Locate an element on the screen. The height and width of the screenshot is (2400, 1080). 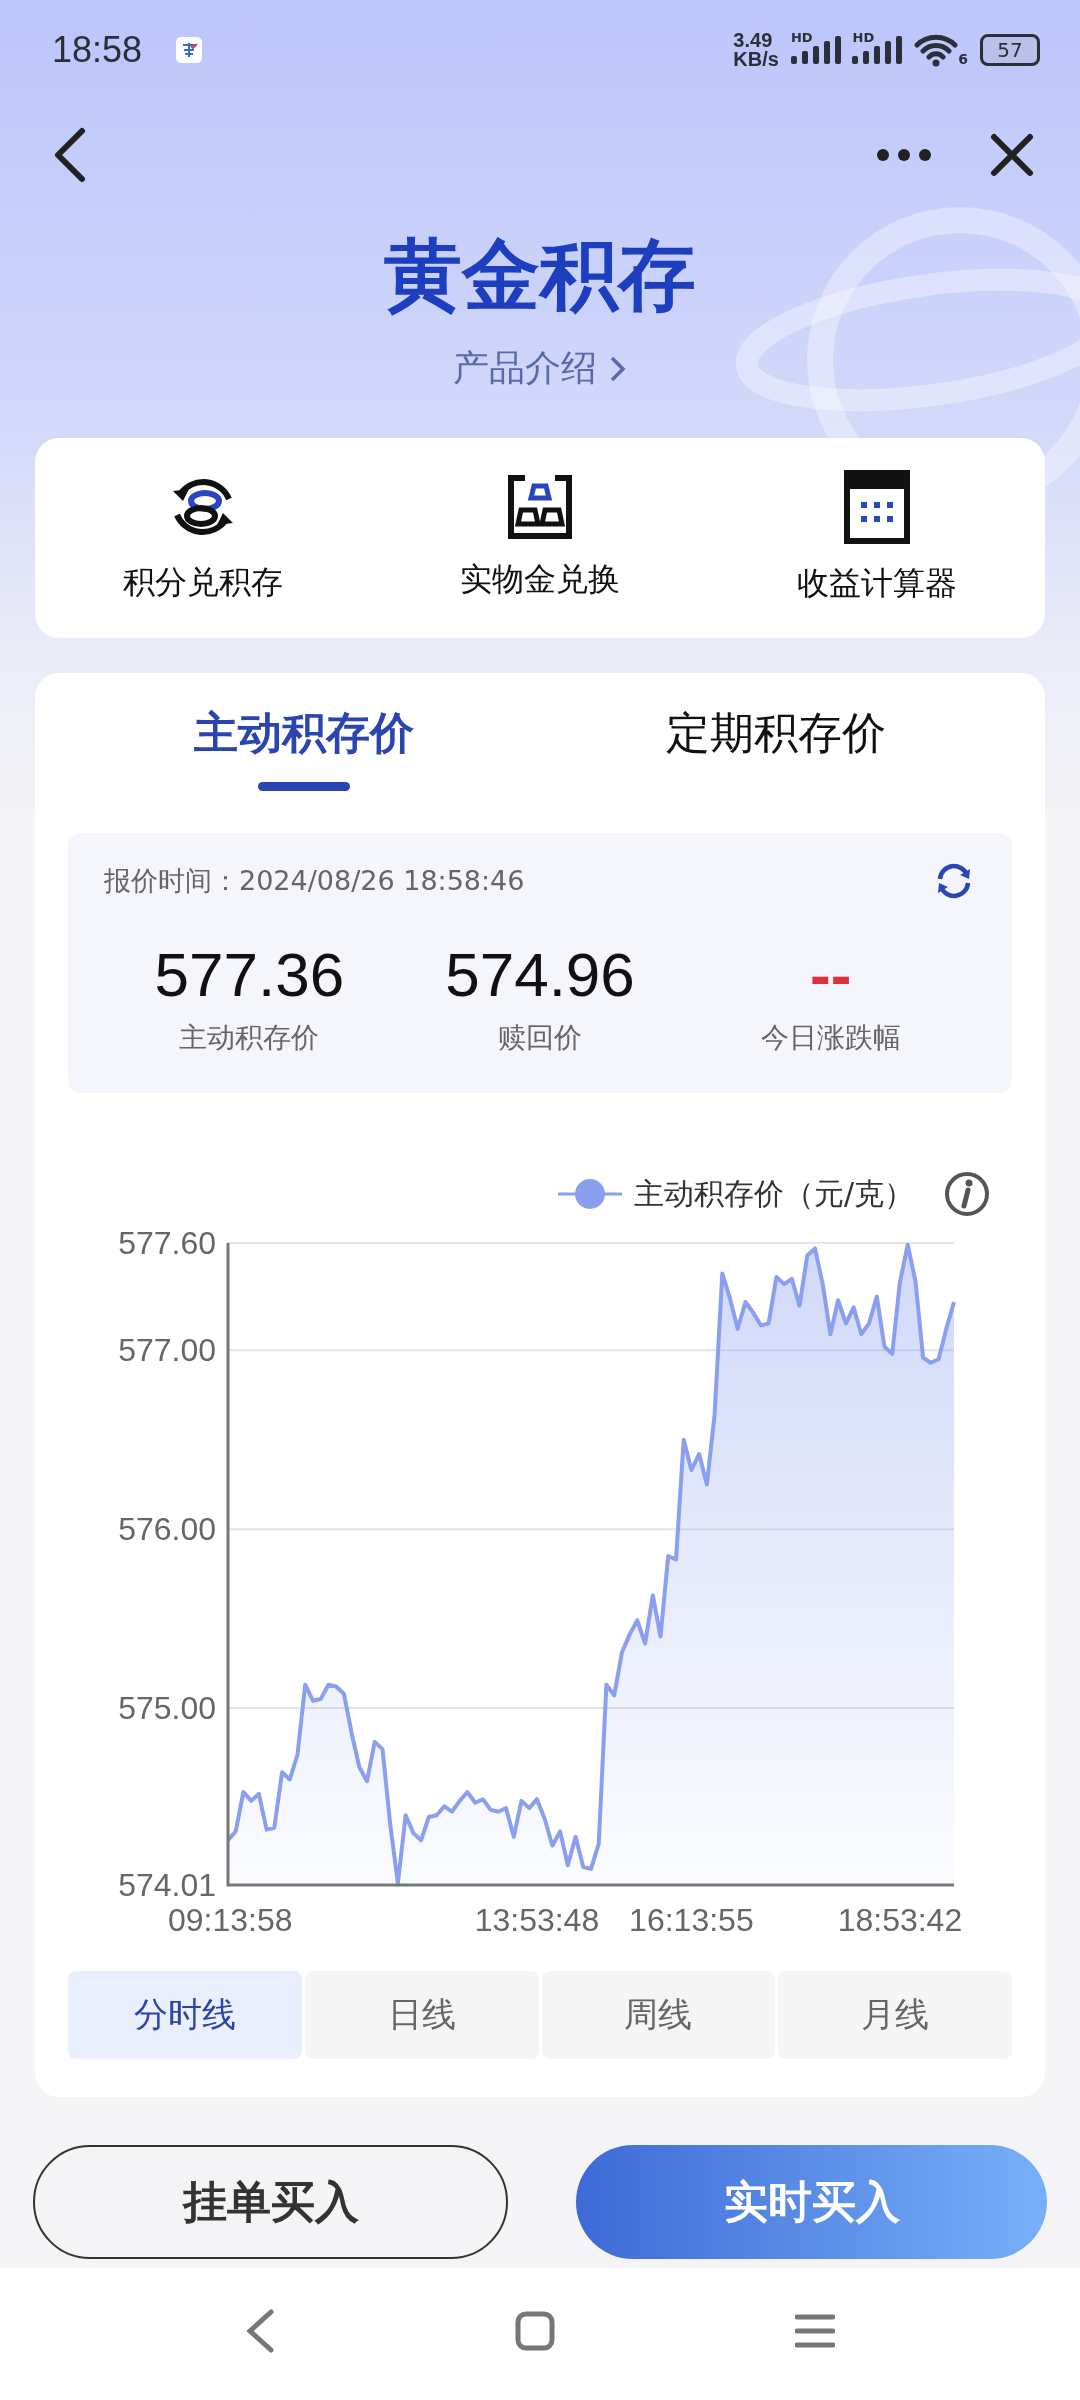
x-axis-label: 09:13:58 is located at coordinates (230, 1920).